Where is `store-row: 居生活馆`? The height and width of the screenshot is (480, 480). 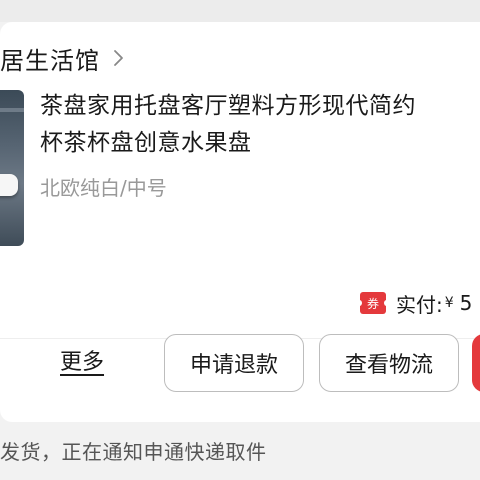
store-row: 居生活馆 is located at coordinates (63, 58).